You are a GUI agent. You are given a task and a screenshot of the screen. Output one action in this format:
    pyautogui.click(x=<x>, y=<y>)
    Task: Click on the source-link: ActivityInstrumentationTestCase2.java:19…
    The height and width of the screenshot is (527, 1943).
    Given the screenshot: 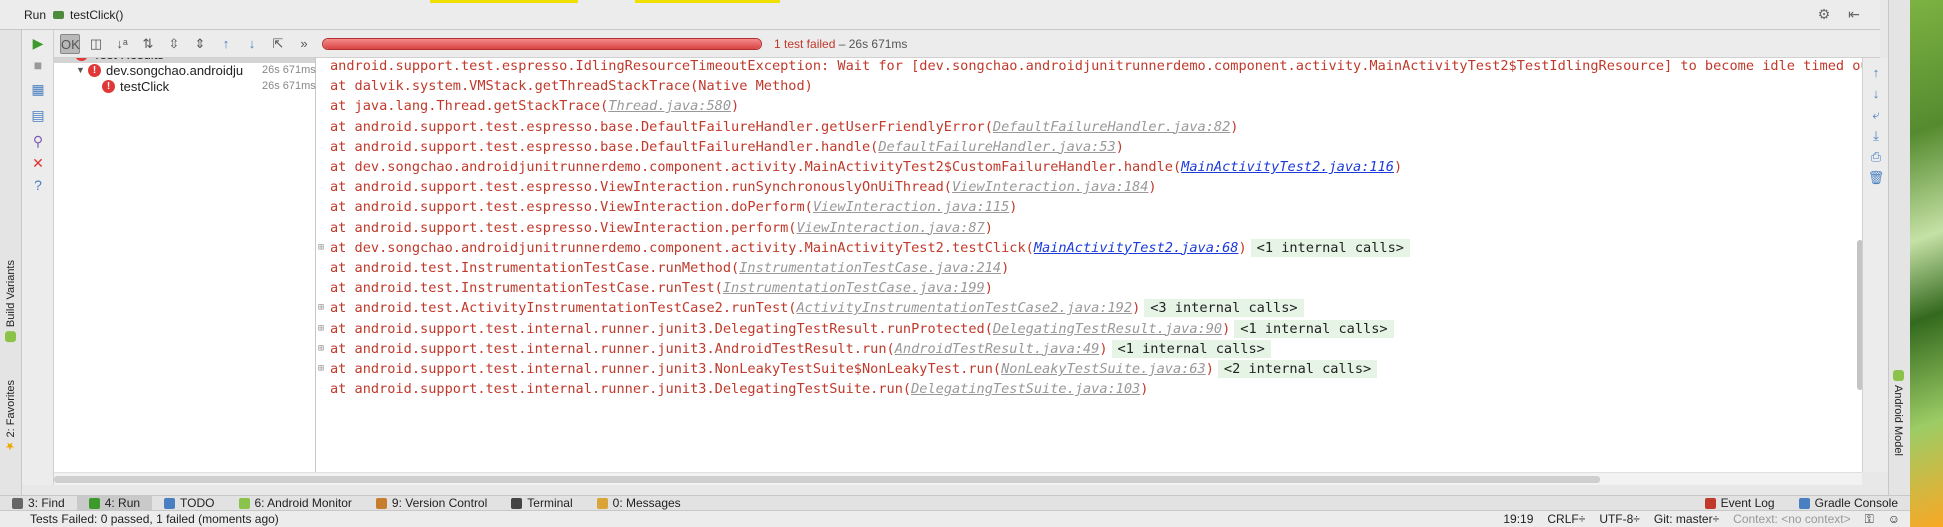 What is the action you would take?
    pyautogui.click(x=965, y=308)
    